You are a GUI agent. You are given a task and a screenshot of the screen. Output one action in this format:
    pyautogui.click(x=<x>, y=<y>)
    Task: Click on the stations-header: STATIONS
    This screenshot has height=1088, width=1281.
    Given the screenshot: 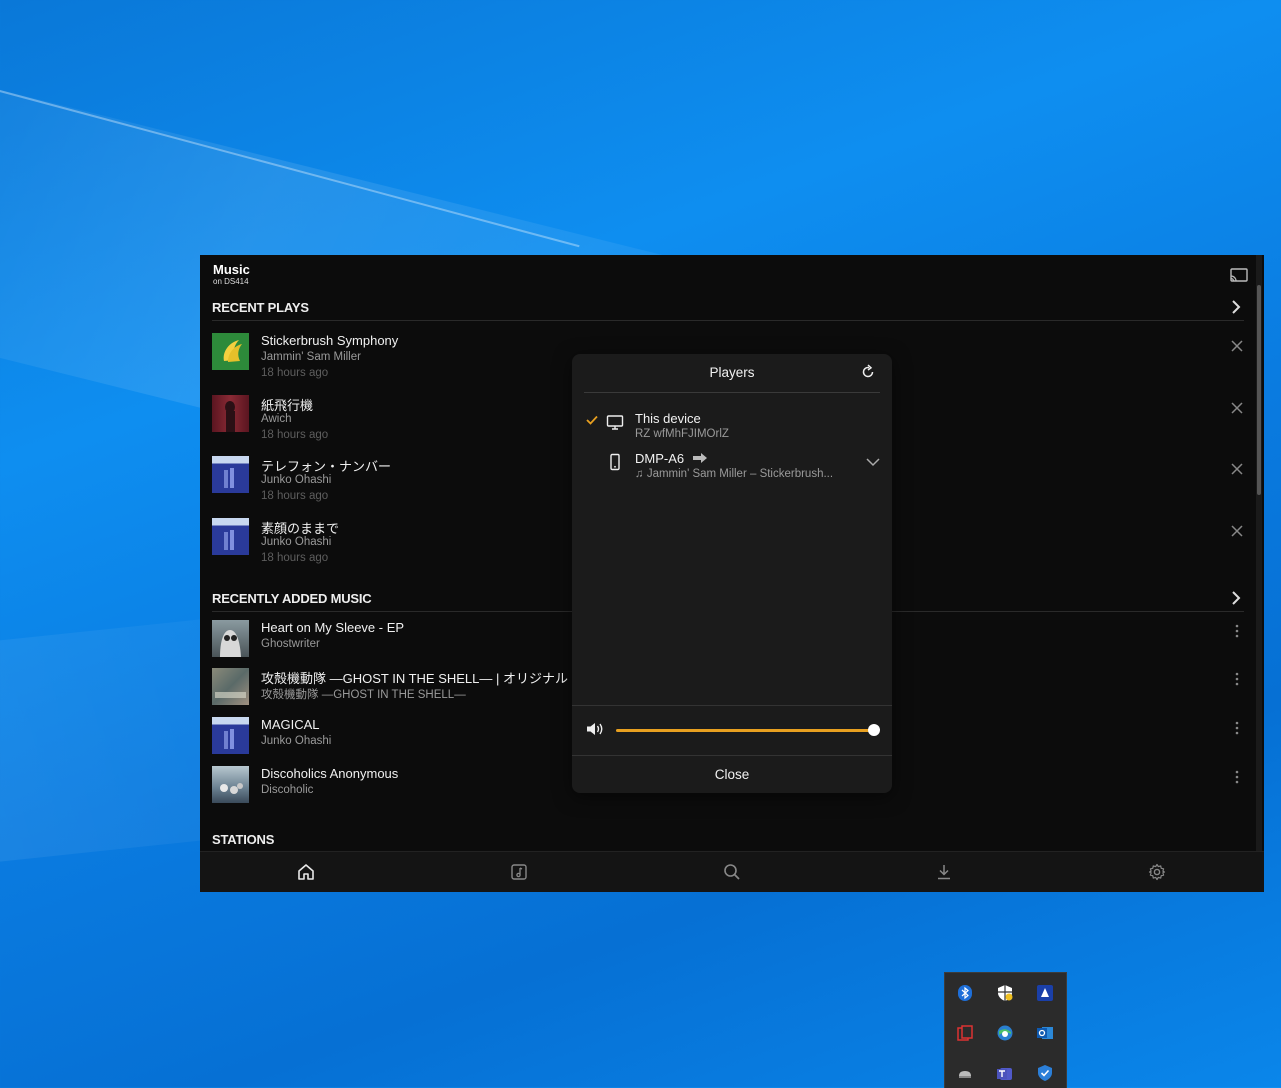 What is the action you would take?
    pyautogui.click(x=728, y=842)
    